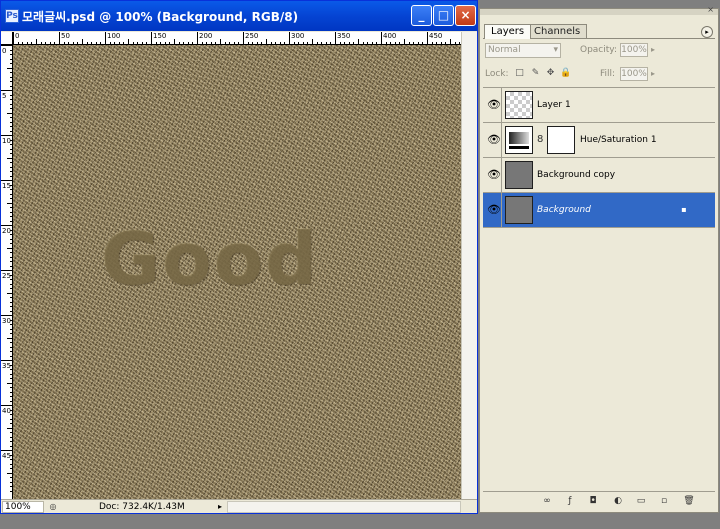 The image size is (720, 529). I want to click on layer-name: Background copy, so click(576, 175).